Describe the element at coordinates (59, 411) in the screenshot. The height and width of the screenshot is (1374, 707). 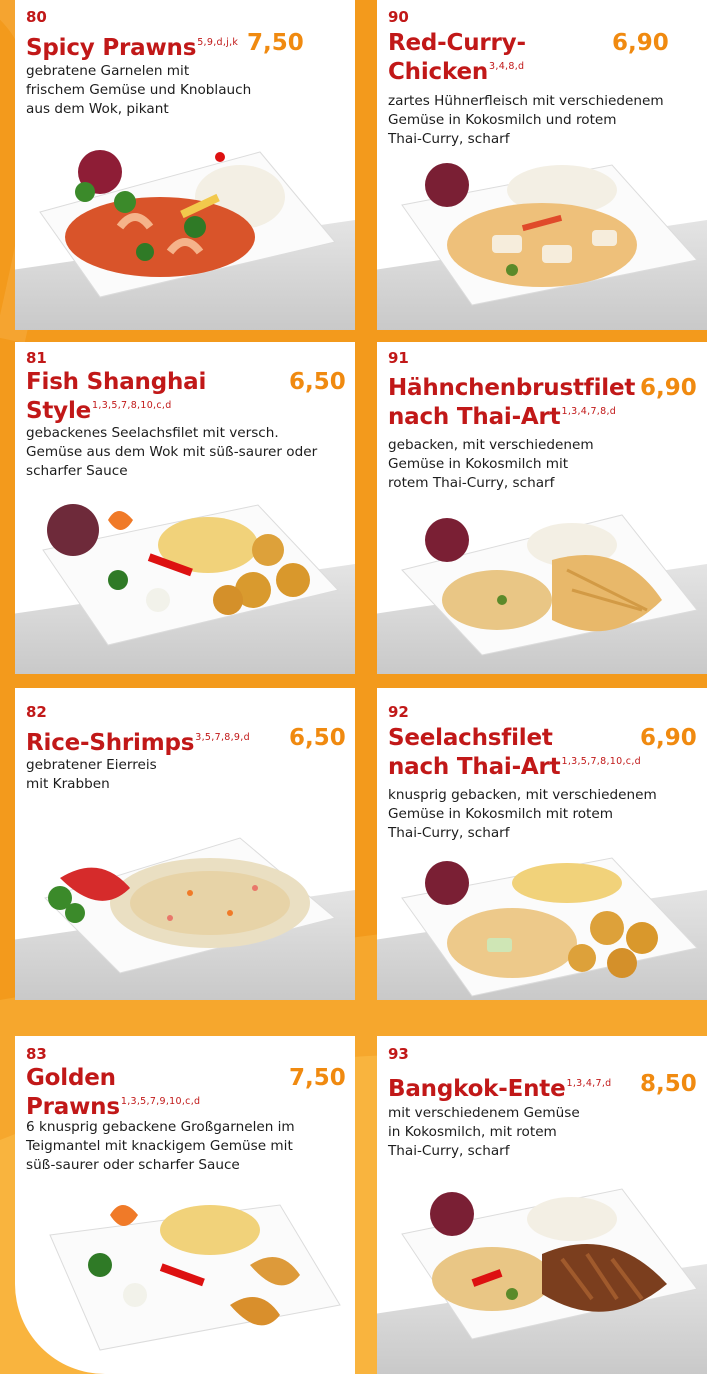
I see `item-title-line: Style` at that location.